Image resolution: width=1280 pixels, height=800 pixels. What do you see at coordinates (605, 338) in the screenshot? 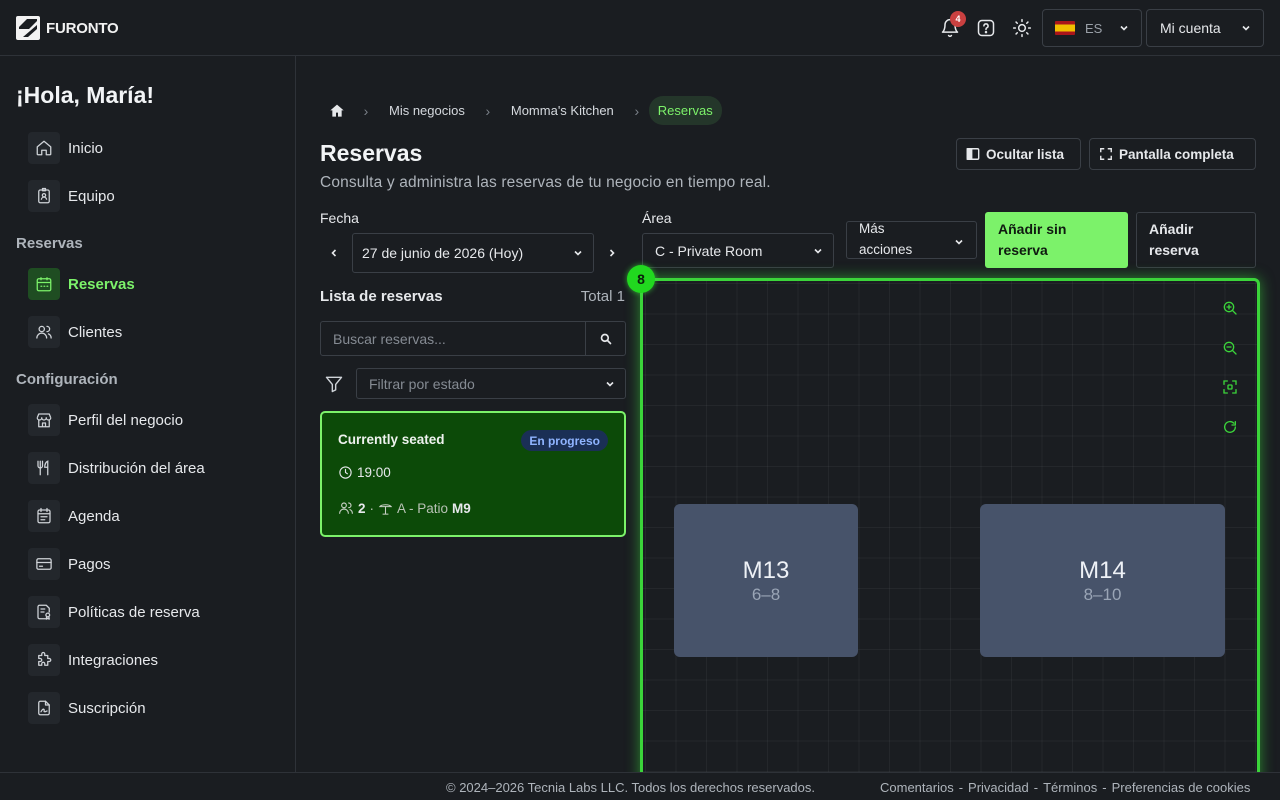
I see `search-button` at bounding box center [605, 338].